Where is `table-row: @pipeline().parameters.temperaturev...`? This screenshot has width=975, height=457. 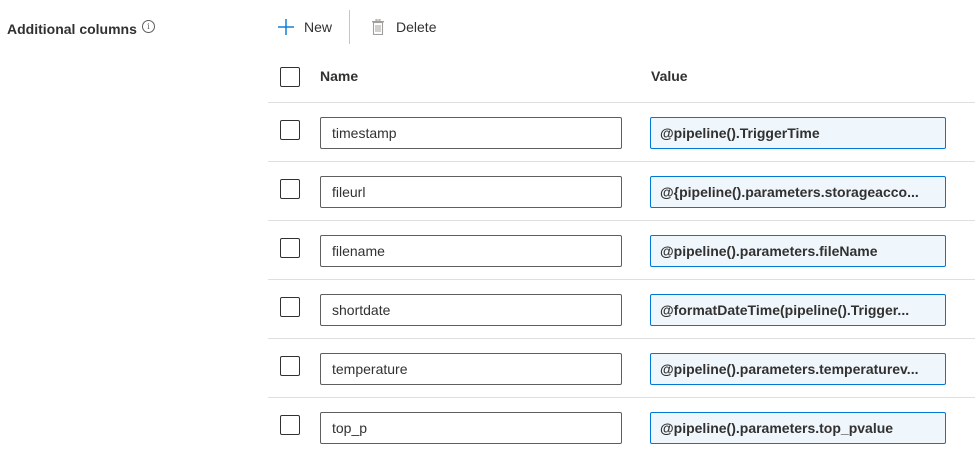 table-row: @pipeline().parameters.temperaturev... is located at coordinates (621, 368).